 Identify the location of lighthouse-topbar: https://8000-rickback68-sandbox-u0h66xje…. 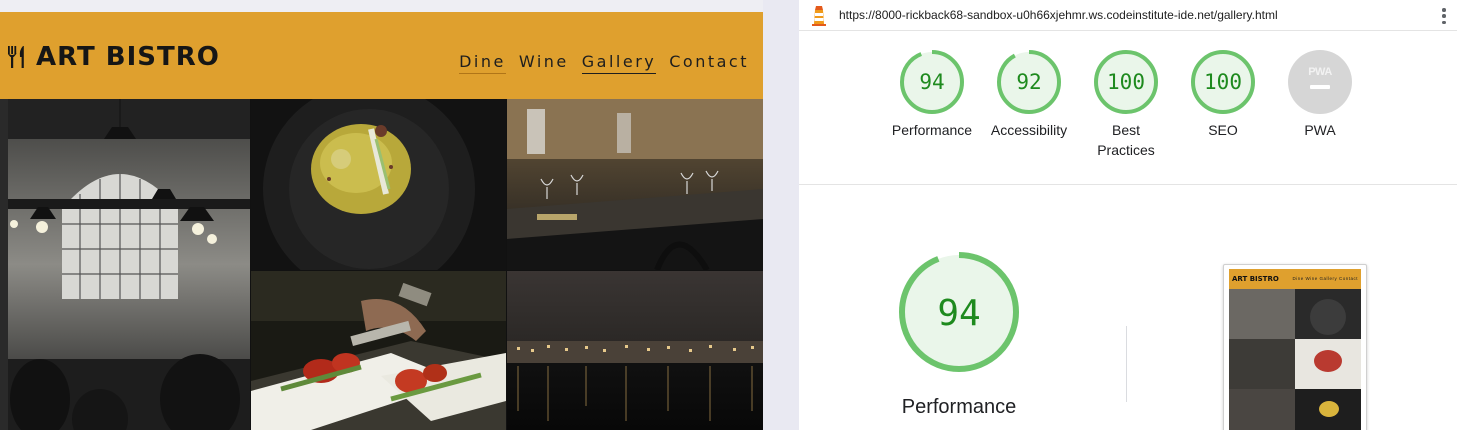
(1128, 15).